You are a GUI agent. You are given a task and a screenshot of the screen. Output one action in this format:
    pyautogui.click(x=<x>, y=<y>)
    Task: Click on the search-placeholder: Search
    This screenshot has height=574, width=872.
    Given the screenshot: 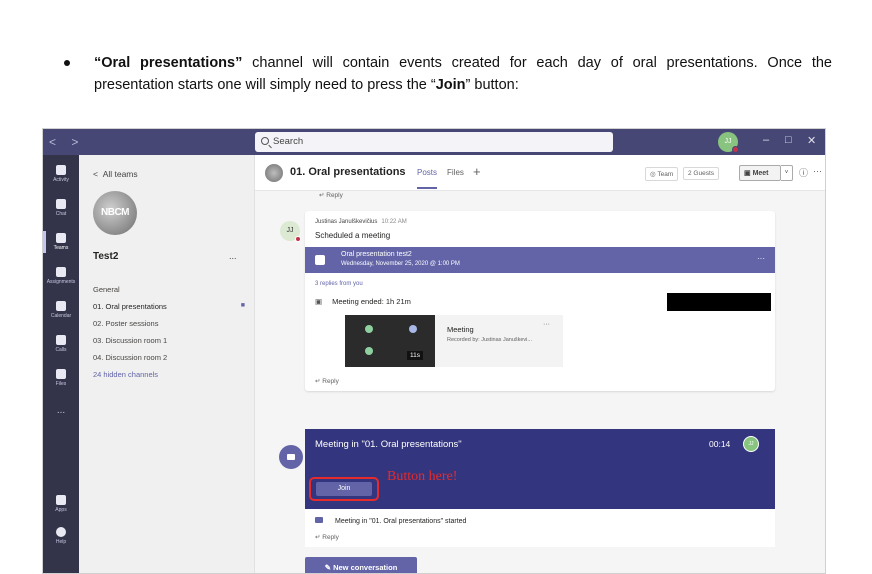 What is the action you would take?
    pyautogui.click(x=288, y=141)
    